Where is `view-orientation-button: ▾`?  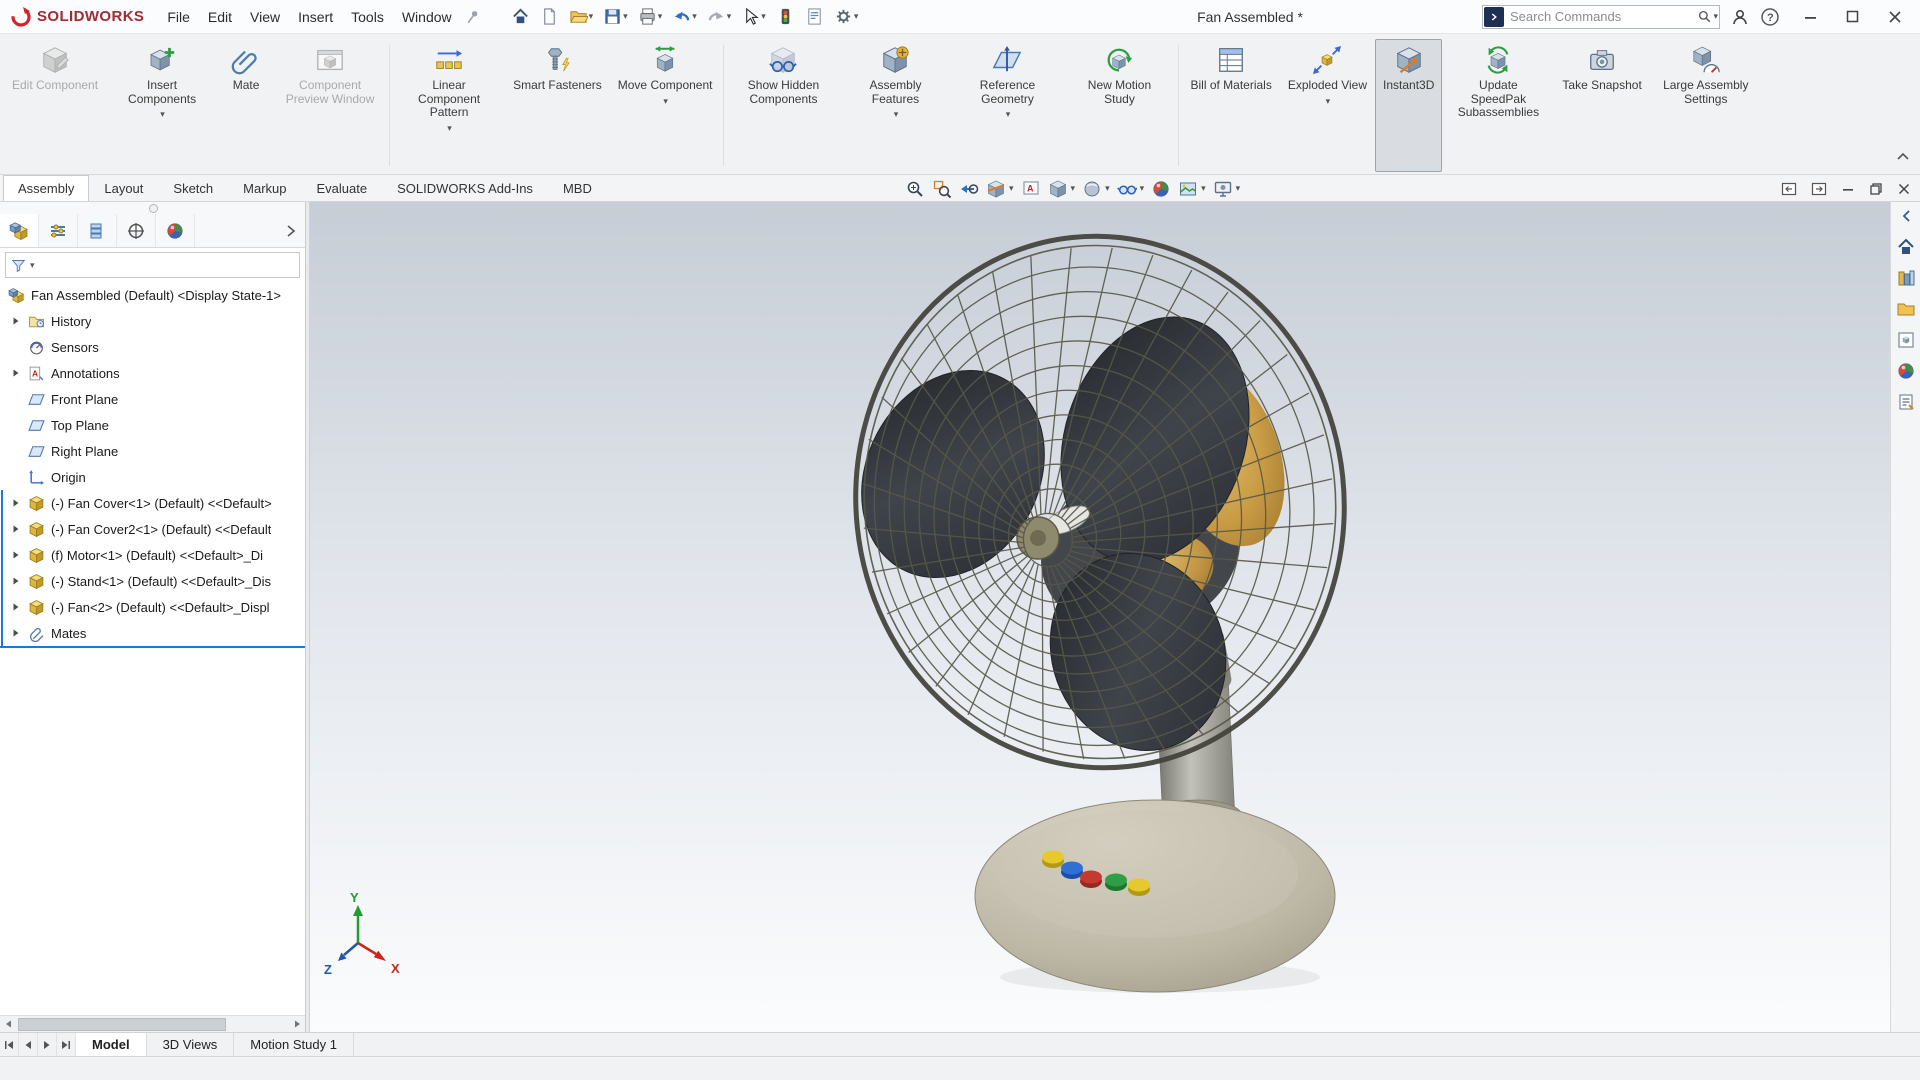 view-orientation-button: ▾ is located at coordinates (1061, 189).